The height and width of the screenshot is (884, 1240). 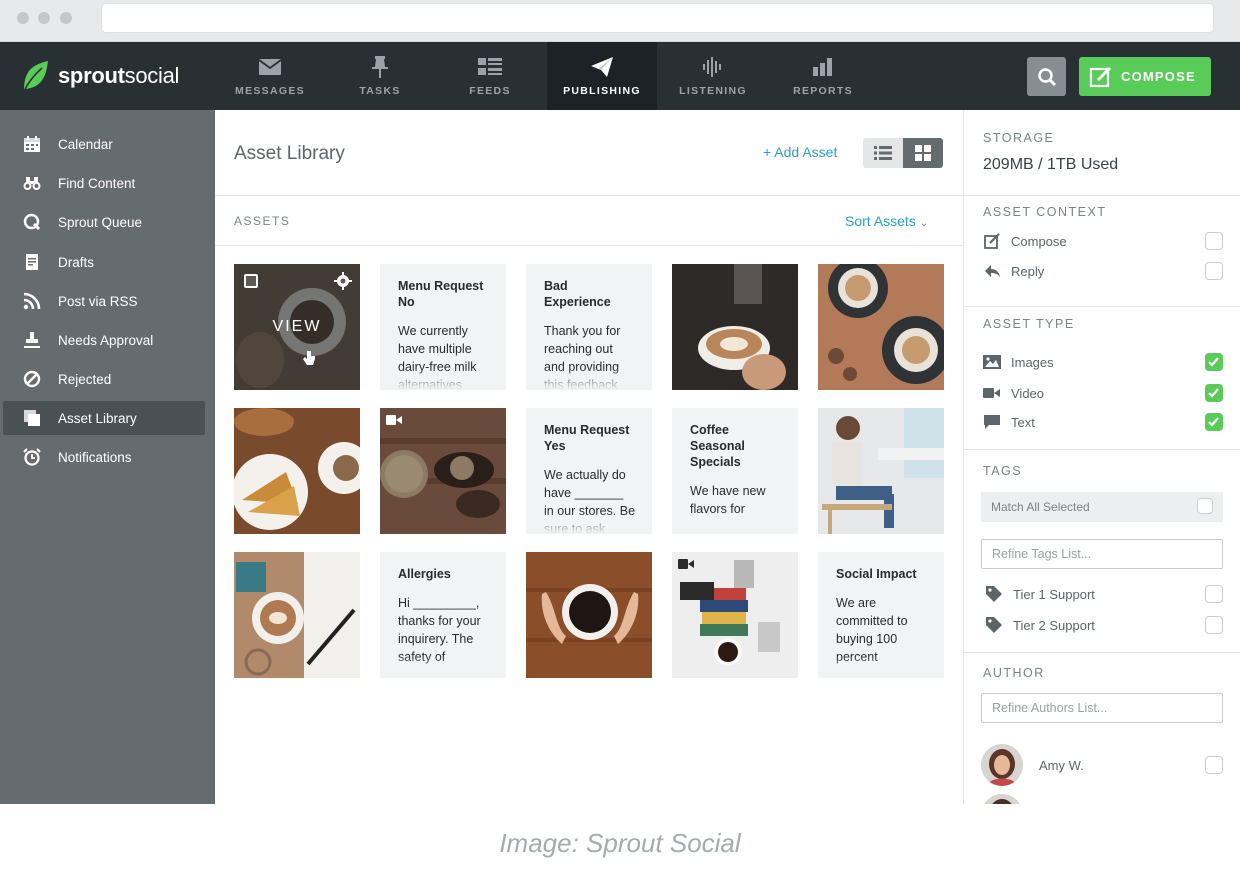 I want to click on video-checkbox, so click(x=1214, y=393).